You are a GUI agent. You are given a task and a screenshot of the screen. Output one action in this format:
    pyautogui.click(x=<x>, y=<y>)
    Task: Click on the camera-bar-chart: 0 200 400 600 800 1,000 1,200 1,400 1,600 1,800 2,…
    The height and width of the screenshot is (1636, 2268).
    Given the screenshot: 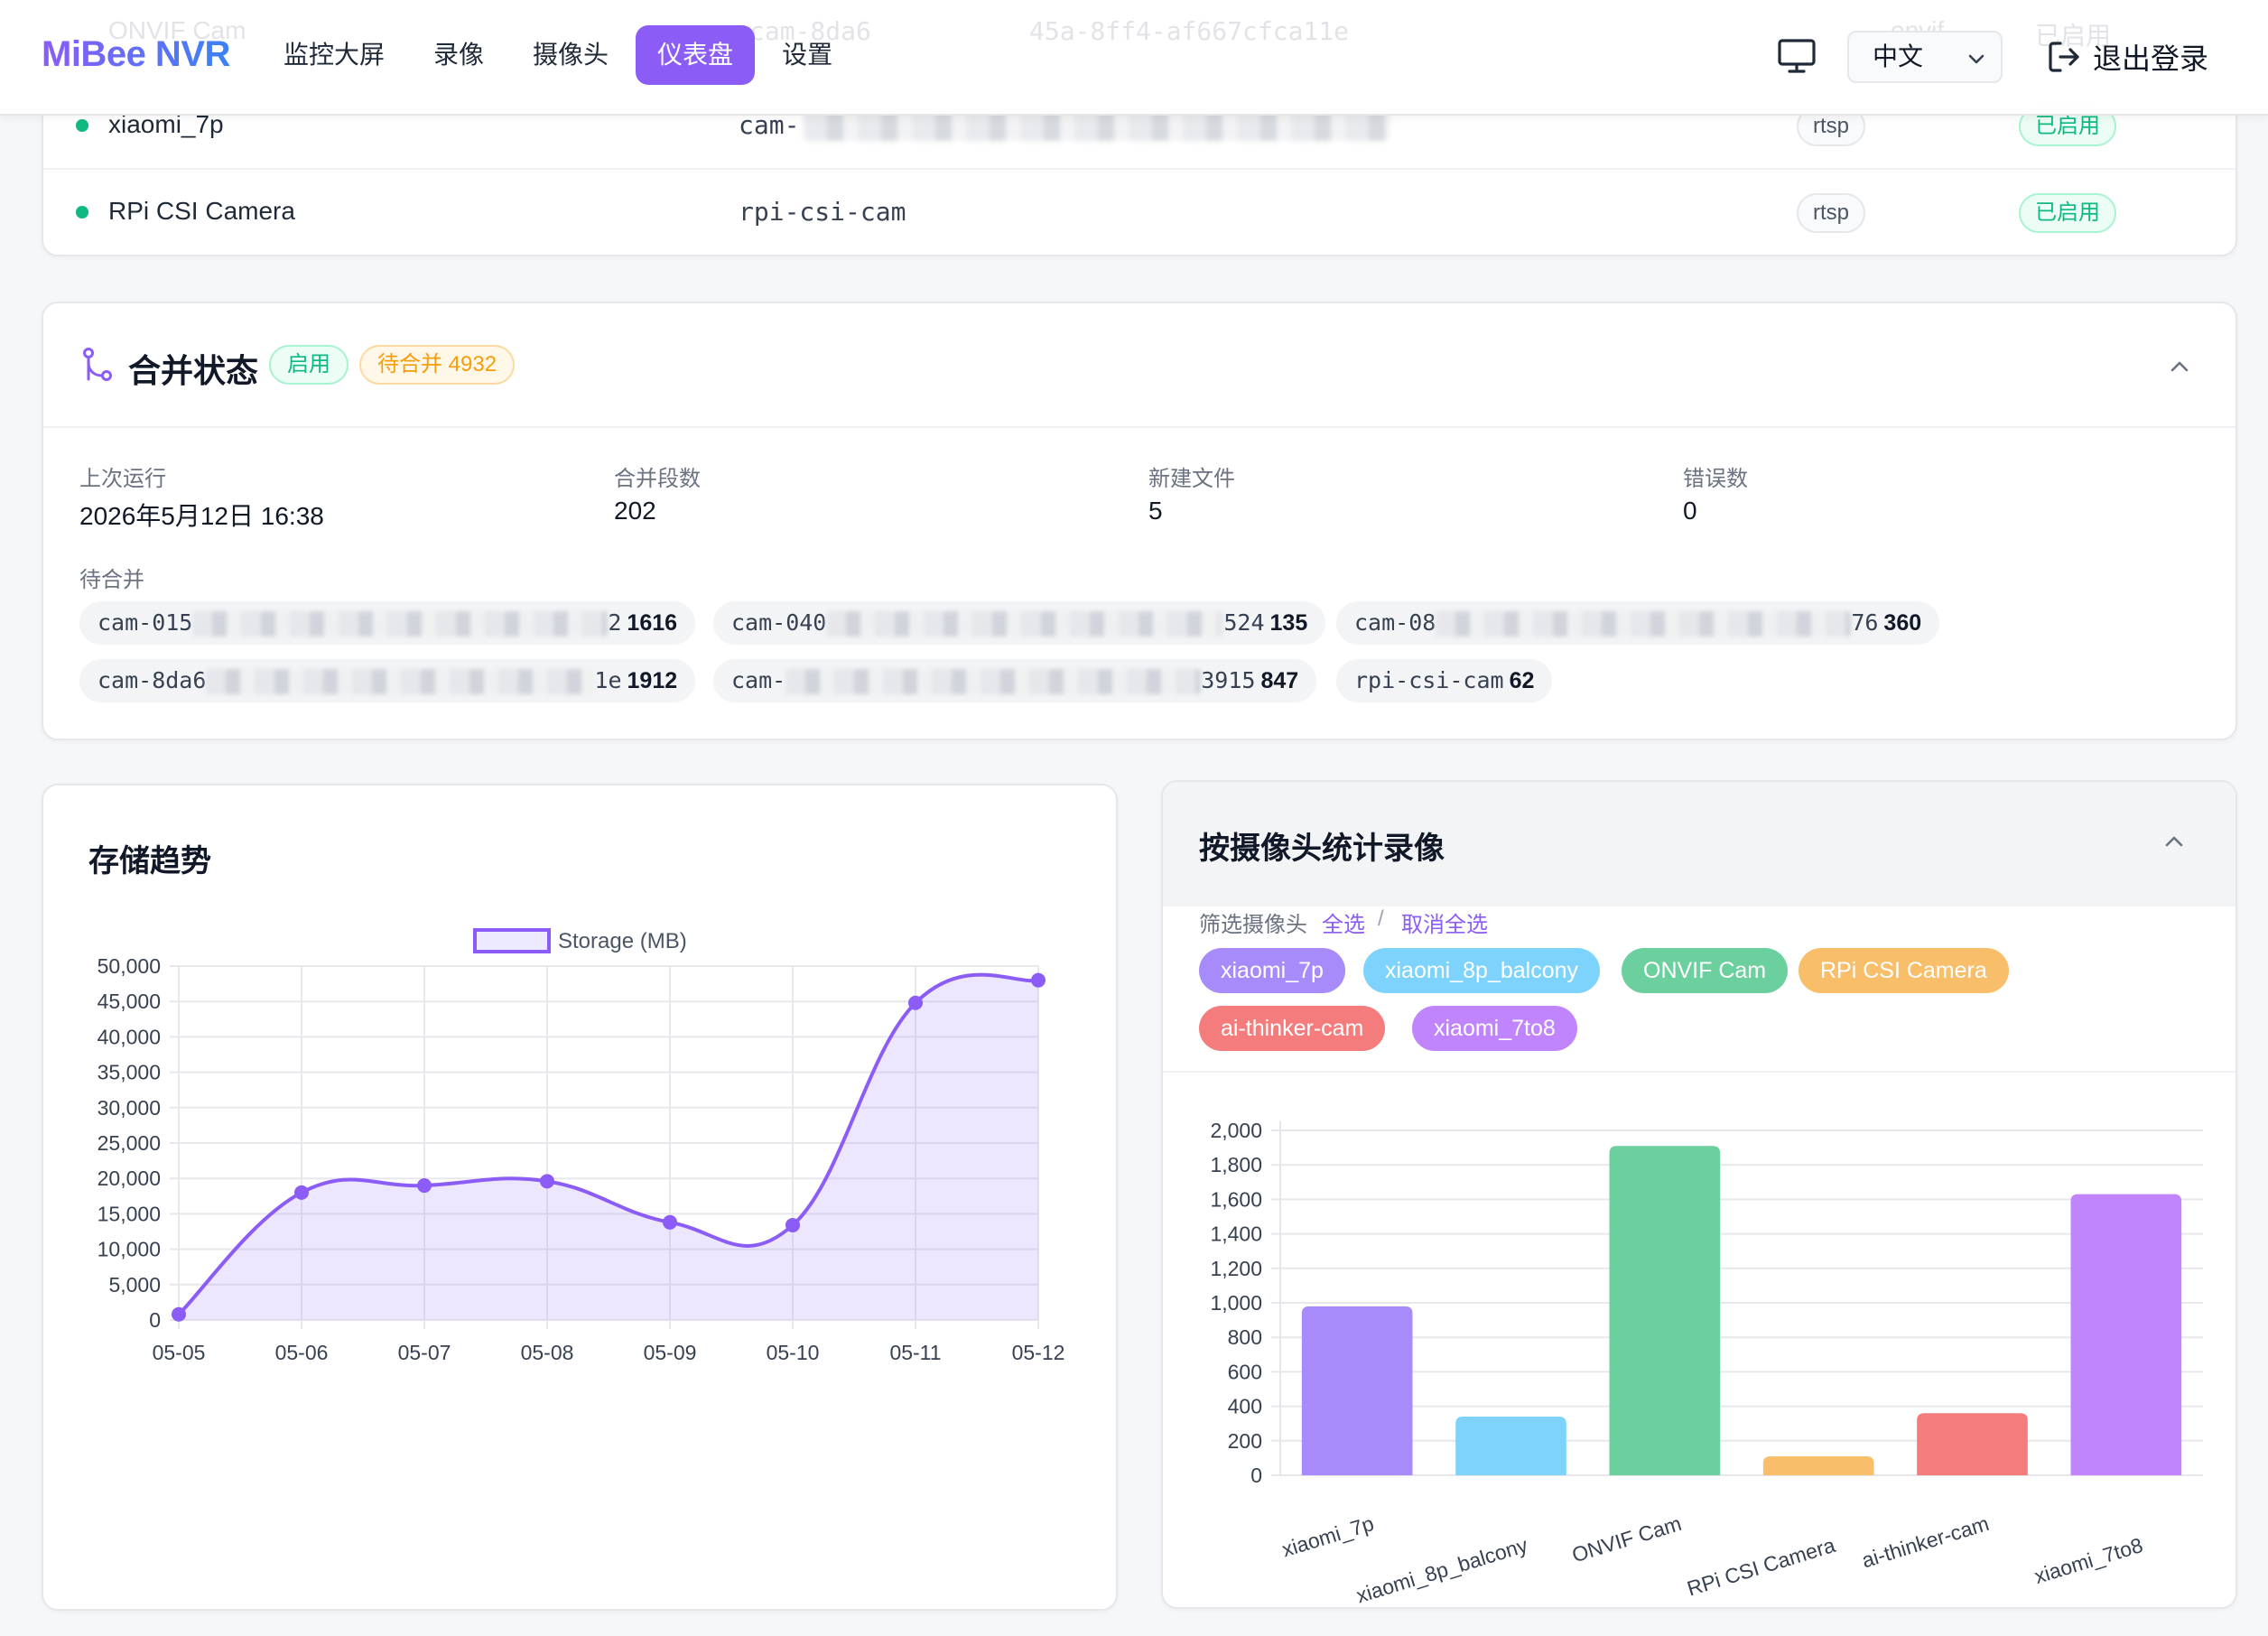 What is the action you would take?
    pyautogui.click(x=1706, y=1363)
    